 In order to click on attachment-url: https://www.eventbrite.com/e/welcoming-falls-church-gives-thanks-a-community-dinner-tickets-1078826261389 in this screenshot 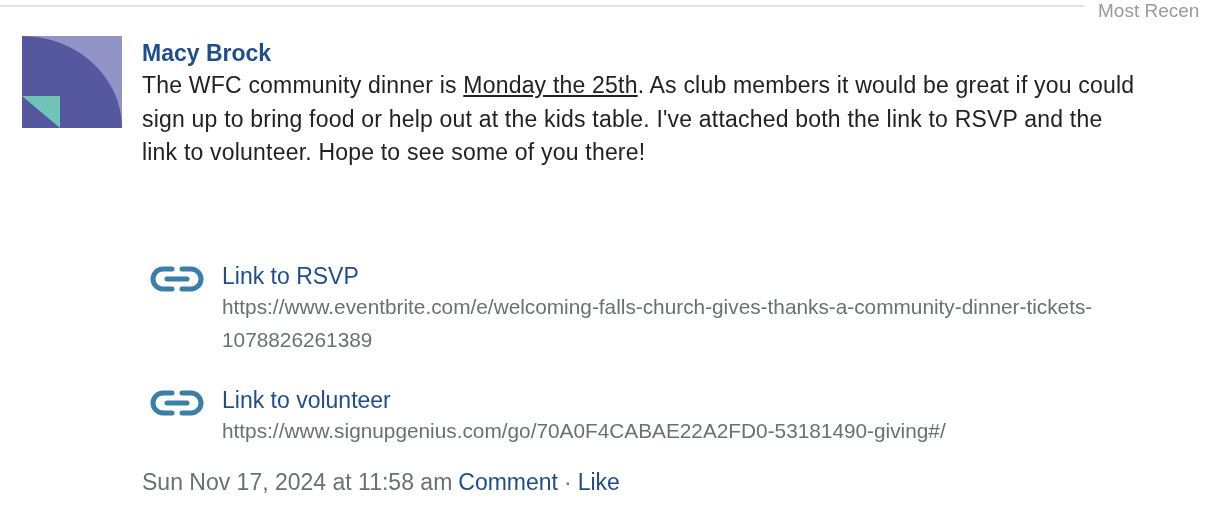, I will do `click(658, 323)`.